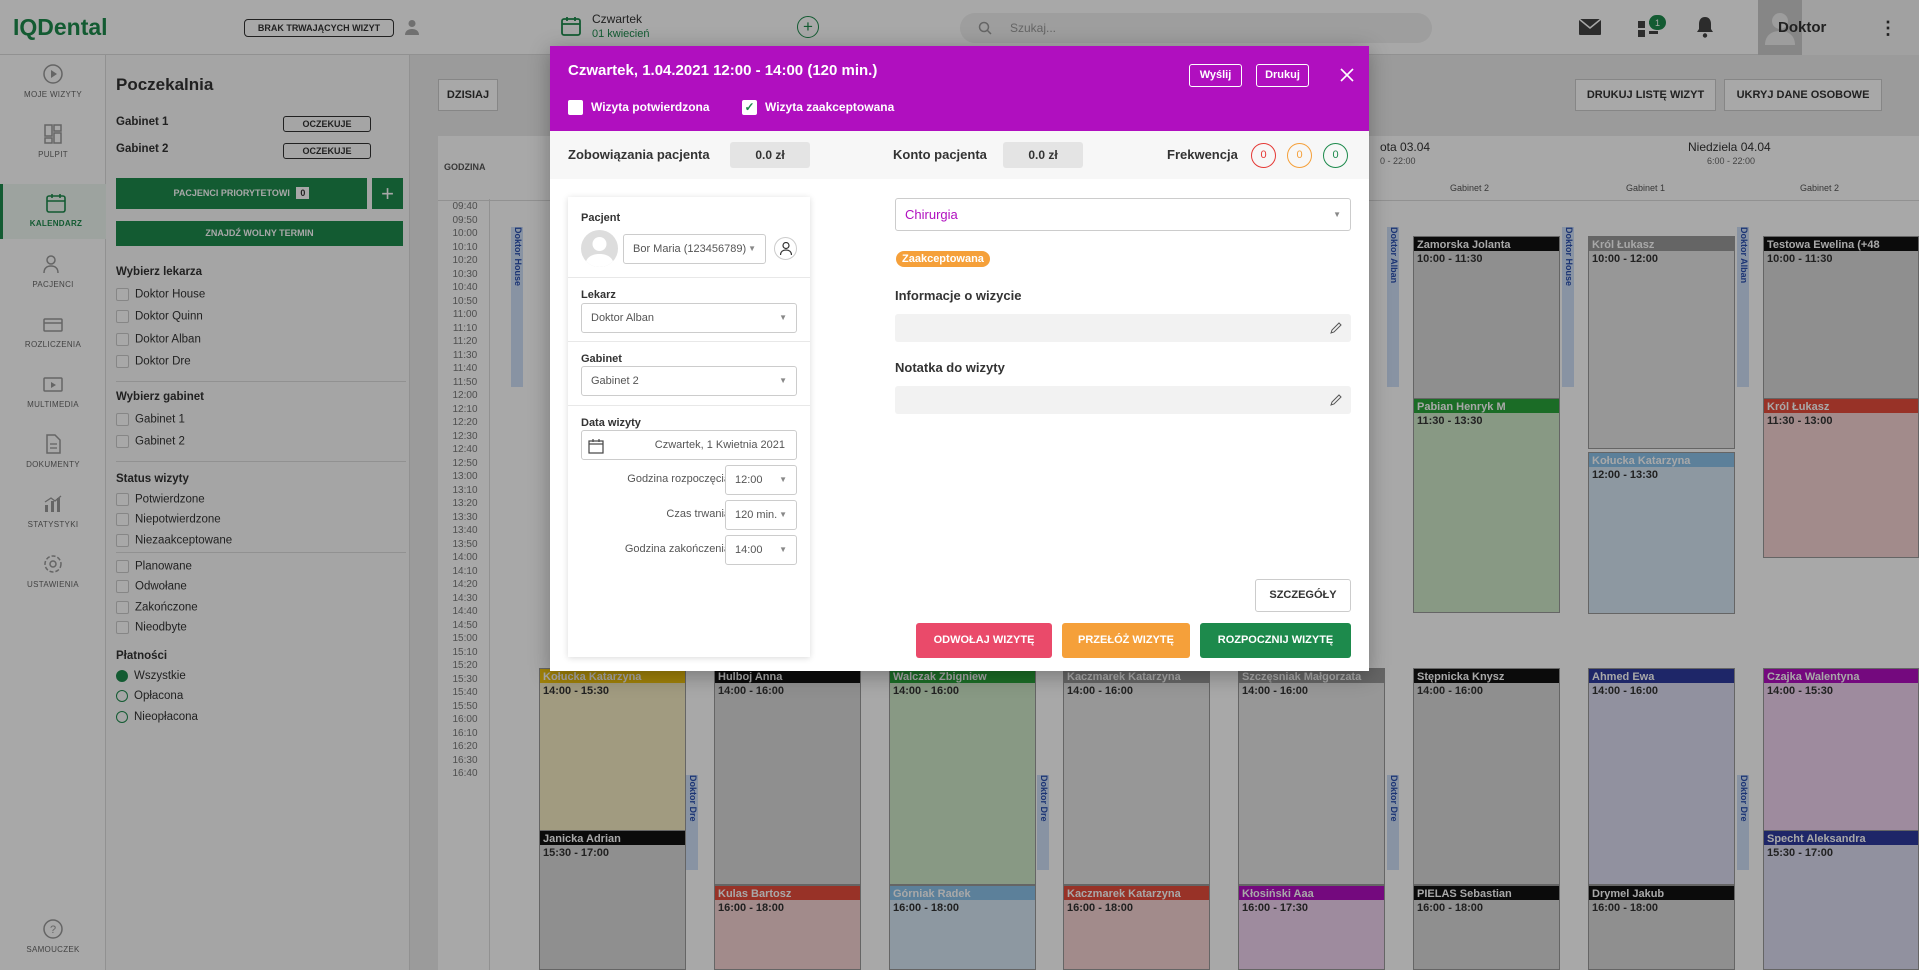  What do you see at coordinates (1347, 75) in the screenshot?
I see `close-icon` at bounding box center [1347, 75].